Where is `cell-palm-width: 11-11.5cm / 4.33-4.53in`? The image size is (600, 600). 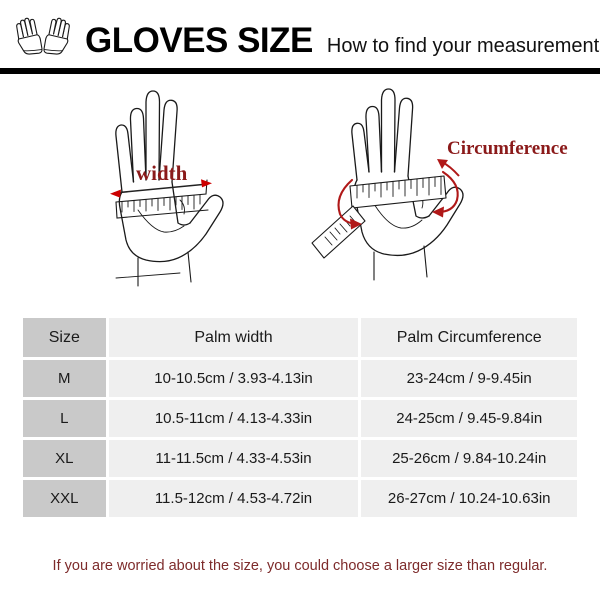
cell-palm-width: 11-11.5cm / 4.33-4.53in is located at coordinates (233, 458).